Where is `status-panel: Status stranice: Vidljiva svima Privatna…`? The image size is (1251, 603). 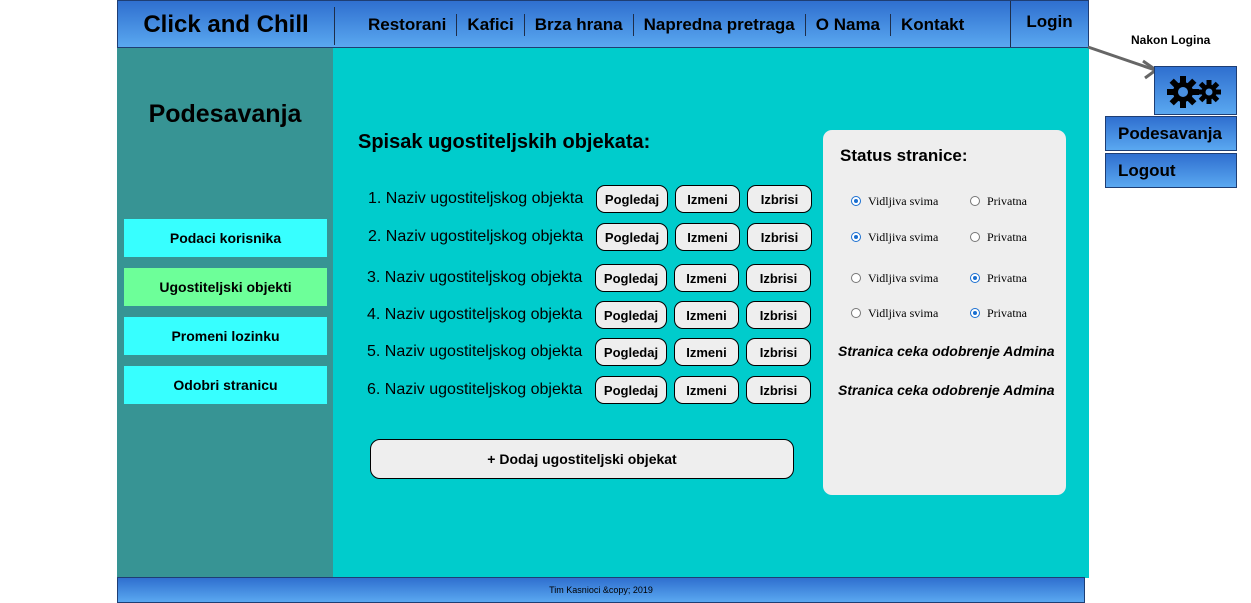 status-panel: Status stranice: Vidljiva svima Privatna… is located at coordinates (944, 312).